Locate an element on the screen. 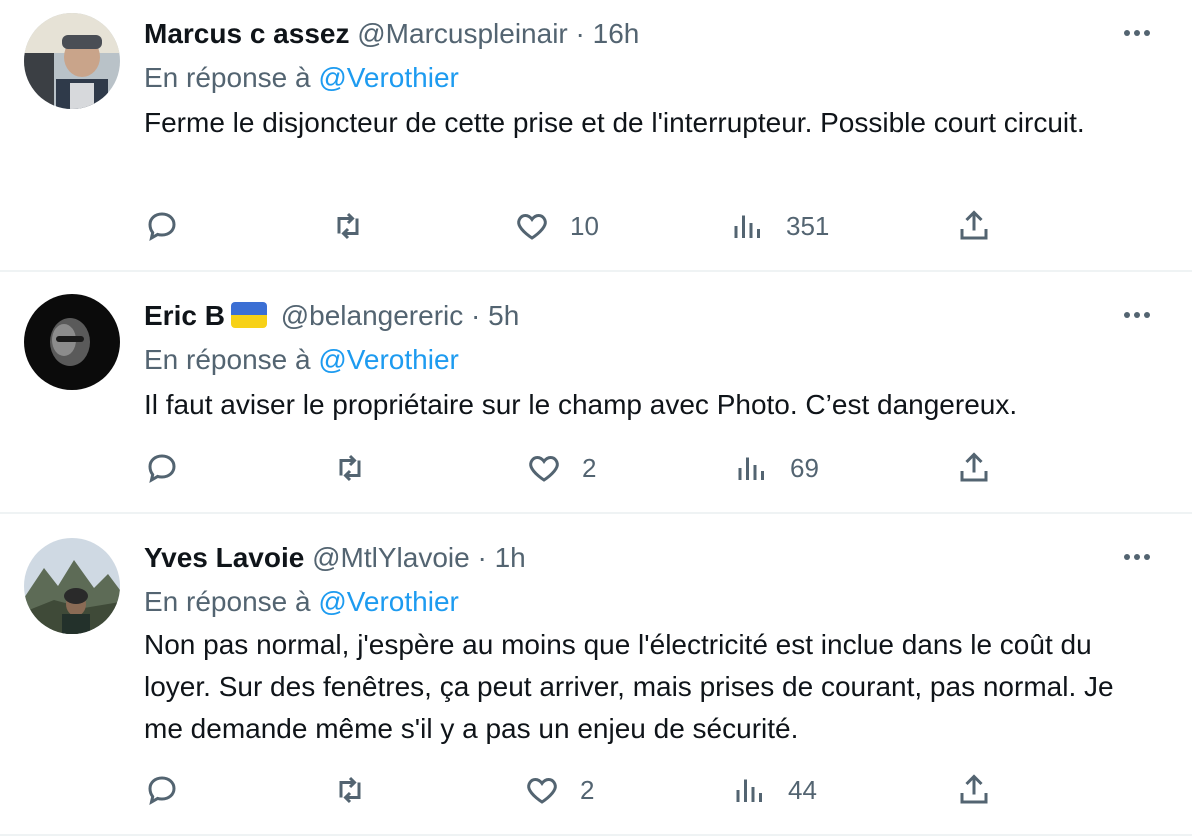  timestamp: 5h is located at coordinates (503, 315).